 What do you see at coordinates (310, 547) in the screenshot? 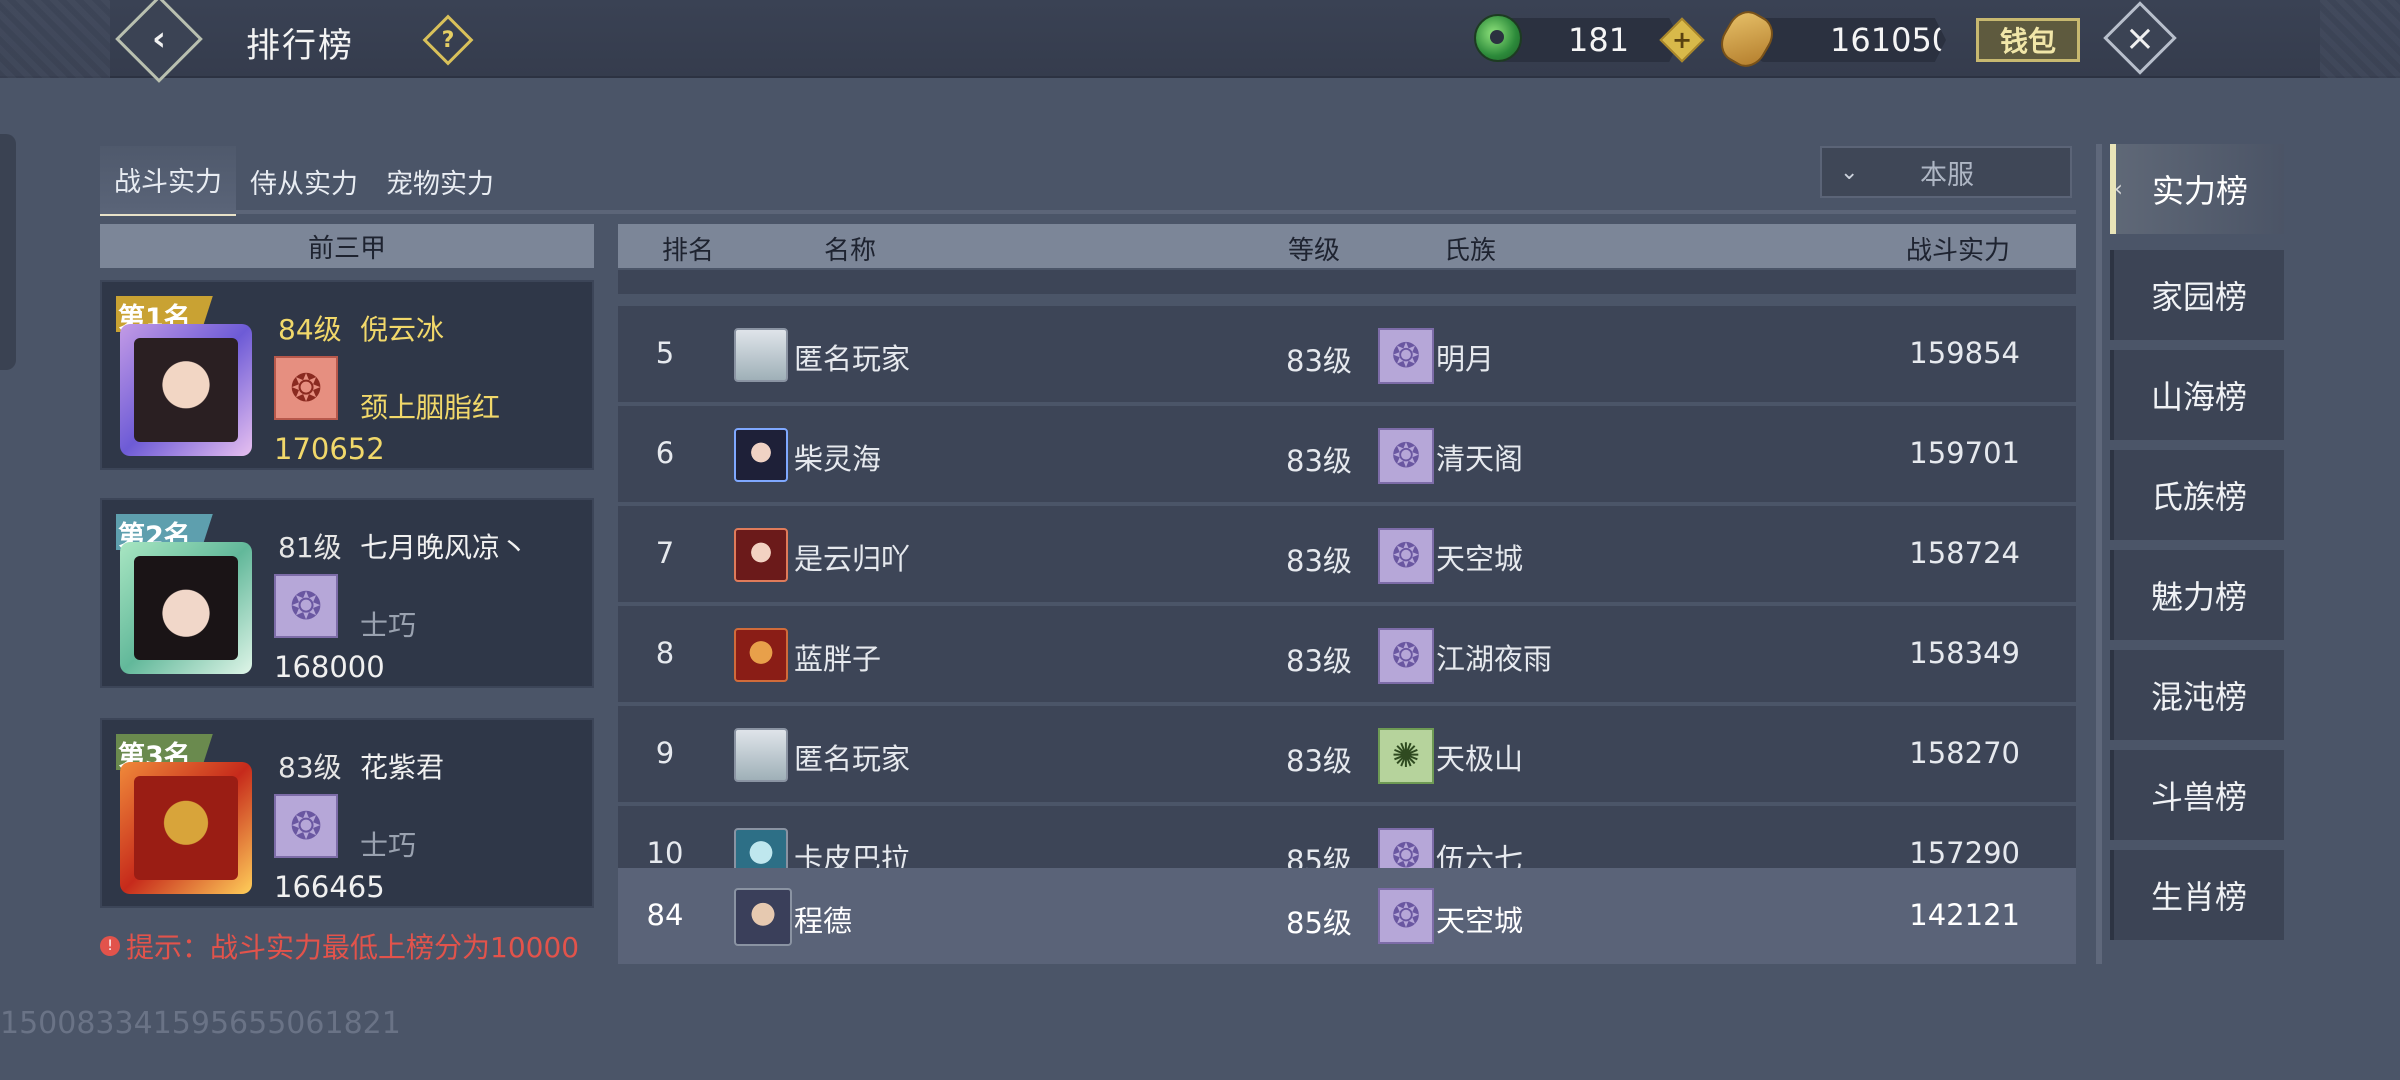
I see `player-level: 81级` at bounding box center [310, 547].